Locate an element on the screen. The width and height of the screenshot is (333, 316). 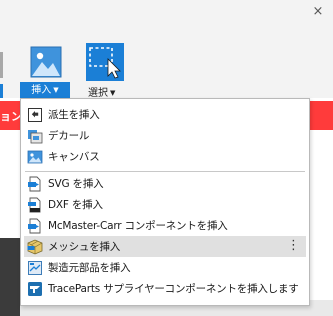
menu-item-insert-svg: SVG を挿入 is located at coordinates (165, 183).